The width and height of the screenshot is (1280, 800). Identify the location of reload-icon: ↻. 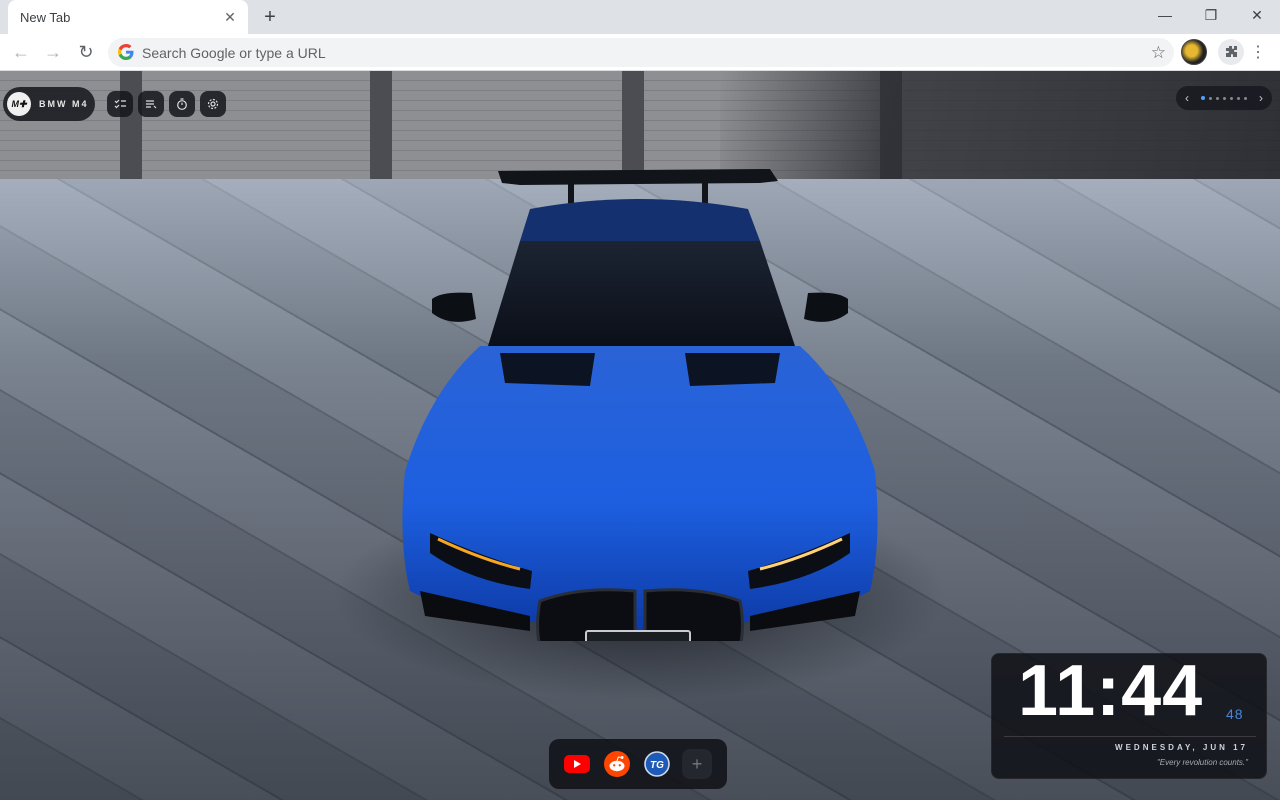
(86, 52).